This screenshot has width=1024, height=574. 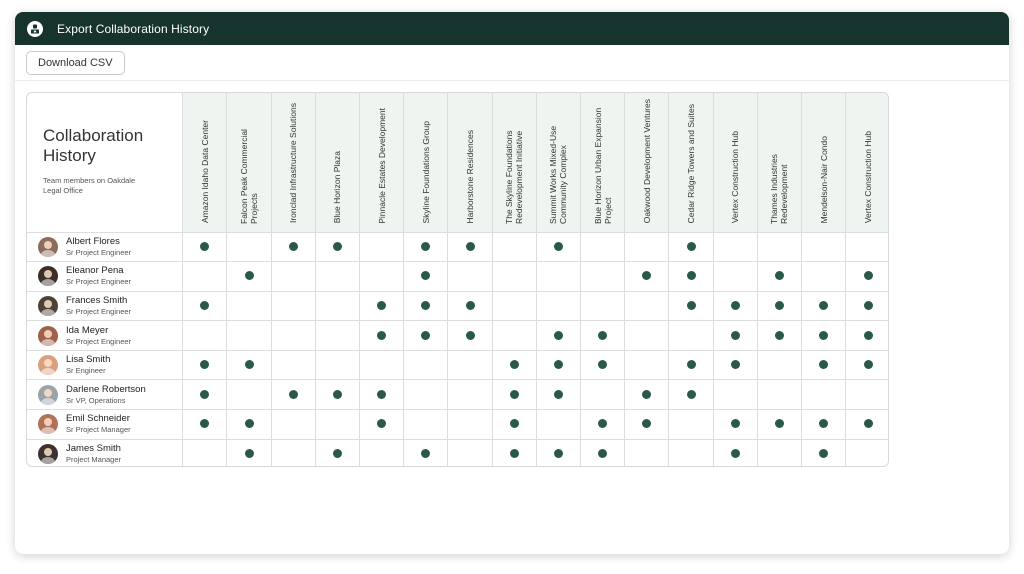 What do you see at coordinates (779, 188) in the screenshot?
I see `project-name: Thames Industries Redevelopment` at bounding box center [779, 188].